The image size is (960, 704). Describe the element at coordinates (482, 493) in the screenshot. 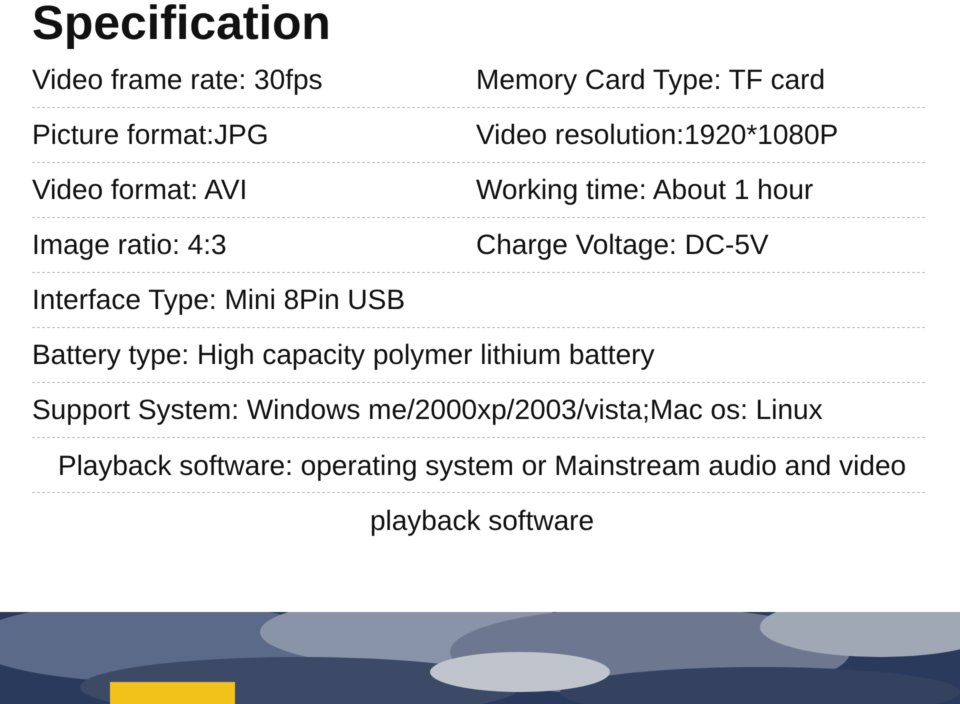

I see `spec-text: Playback software: operating system or Mainstream audio and video playback software` at that location.